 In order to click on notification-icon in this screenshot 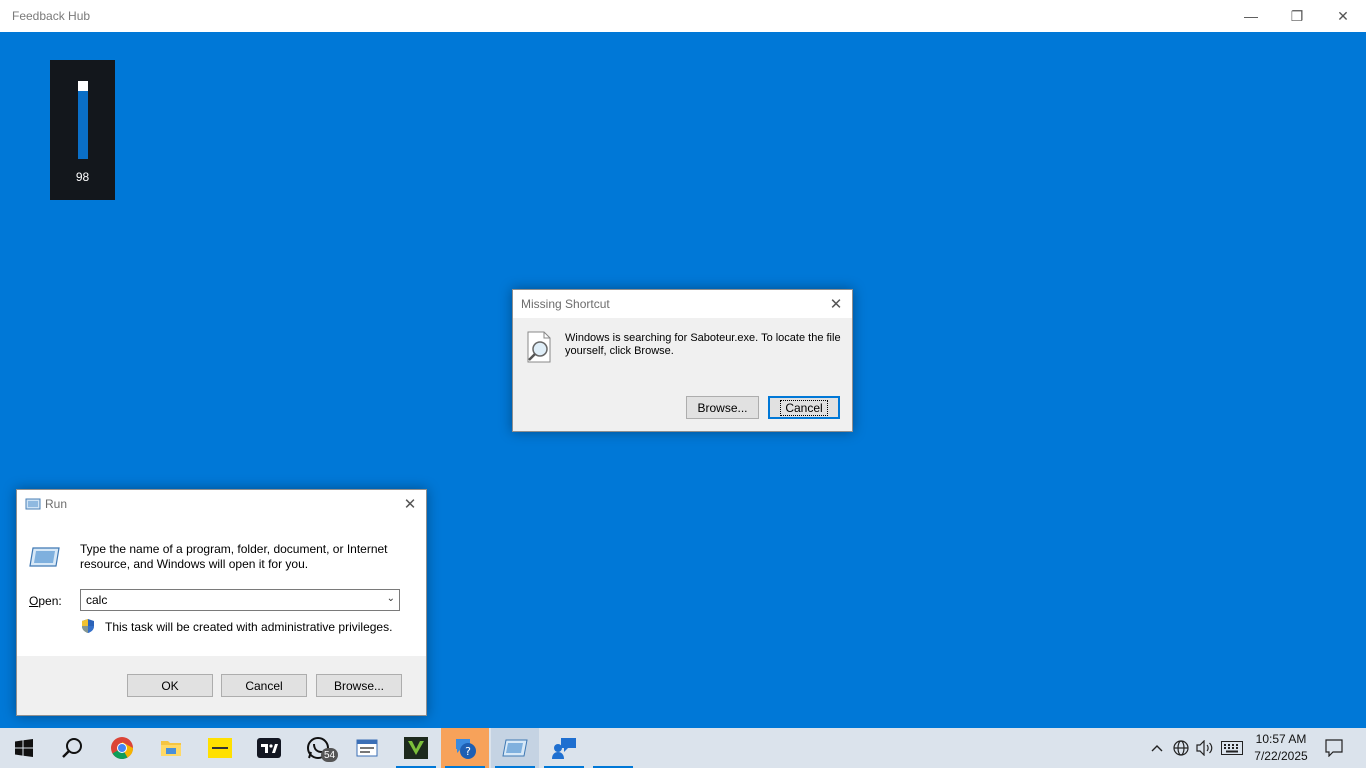, I will do `click(1334, 748)`.